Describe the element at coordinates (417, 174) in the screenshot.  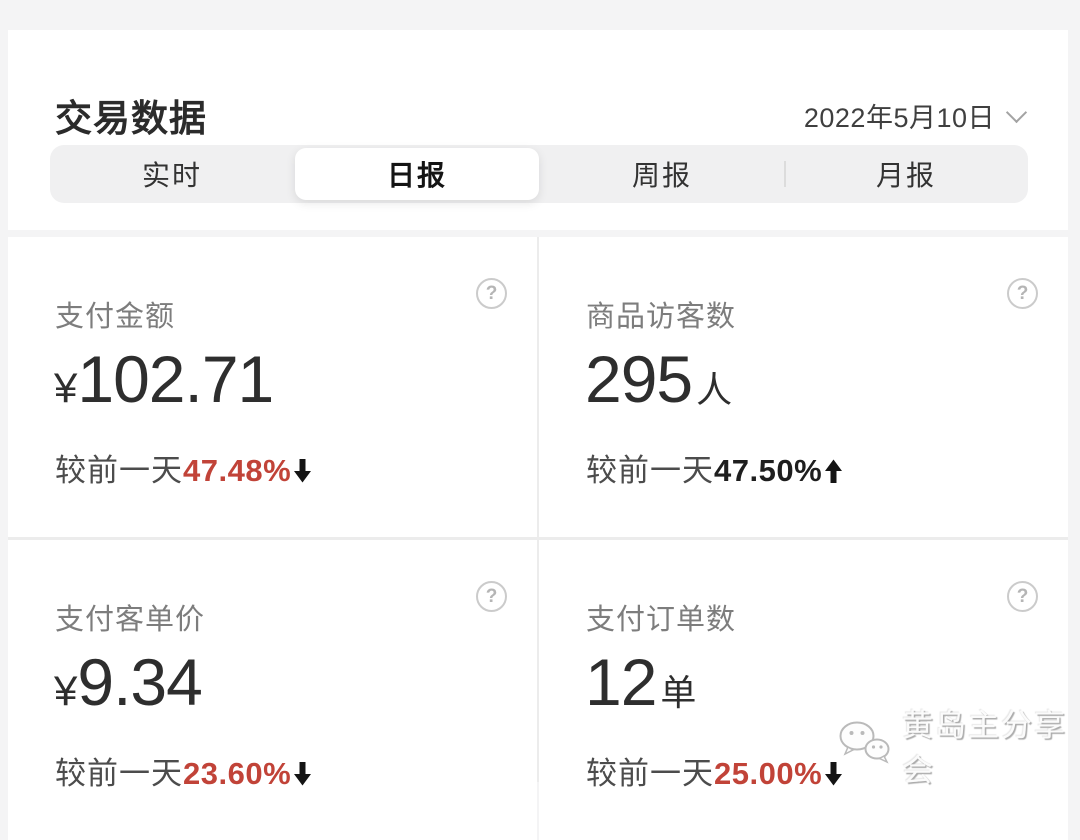
I see `tab-daily: 日报` at that location.